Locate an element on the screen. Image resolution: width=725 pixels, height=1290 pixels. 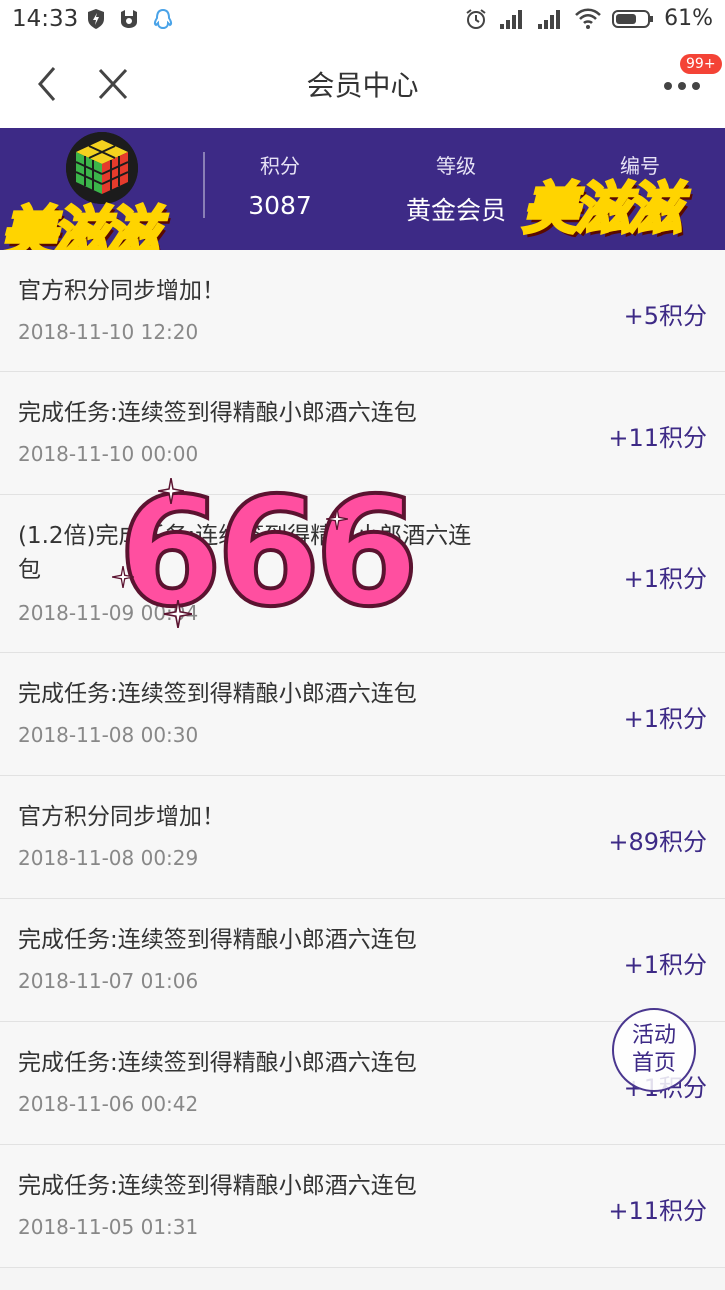
list-item: 官方积分同步增加！ 2018-11-10 12:20 +5积分 is located at coordinates (362, 311).